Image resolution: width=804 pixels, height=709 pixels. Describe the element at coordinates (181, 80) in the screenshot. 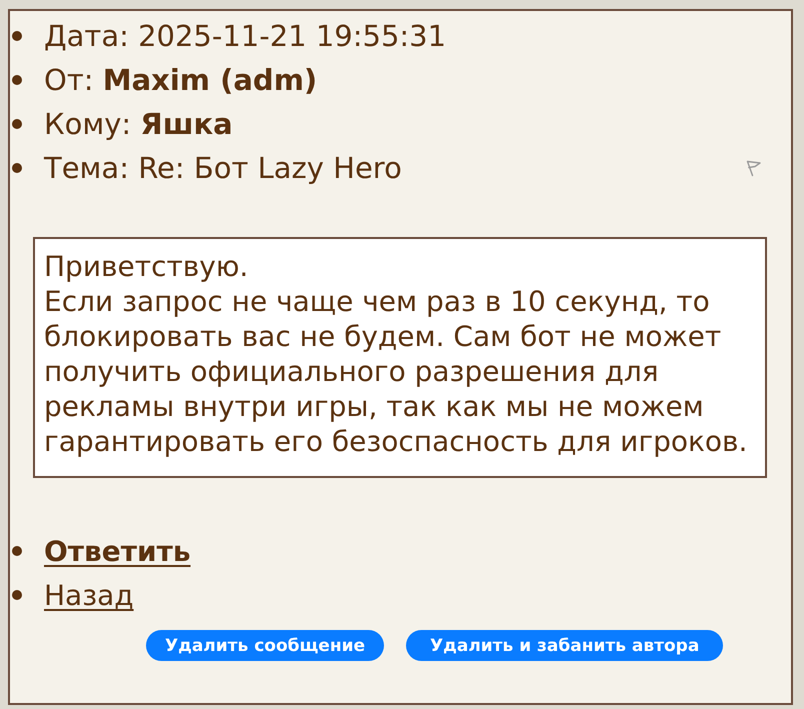

I see `header-field: От: Maxim (adm)` at that location.